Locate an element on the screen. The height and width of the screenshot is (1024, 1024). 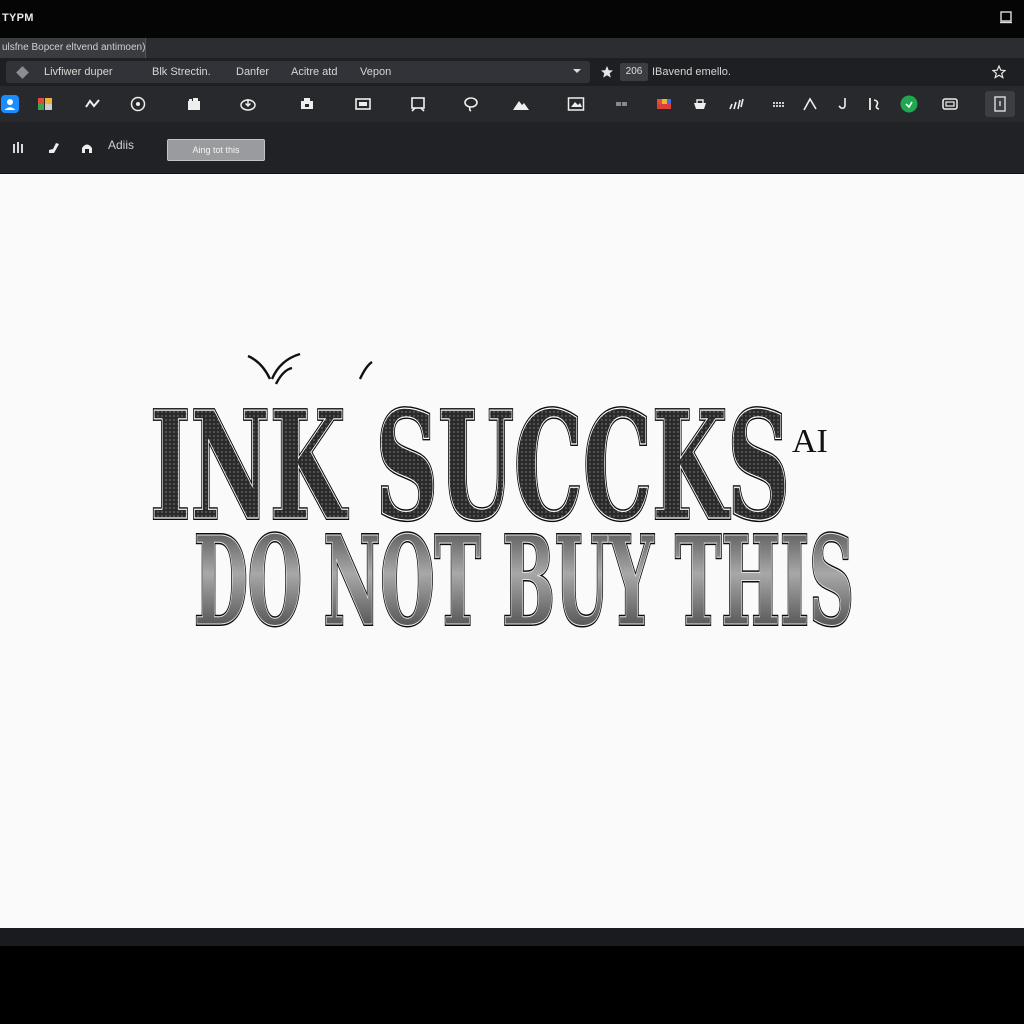
cloud-icon is located at coordinates (87, 148).